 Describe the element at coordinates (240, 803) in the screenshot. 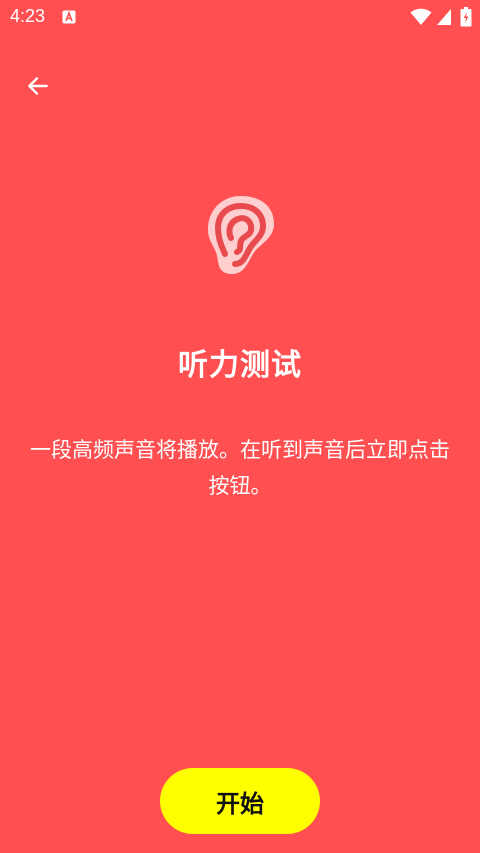

I see `start-button-label: 开始` at that location.